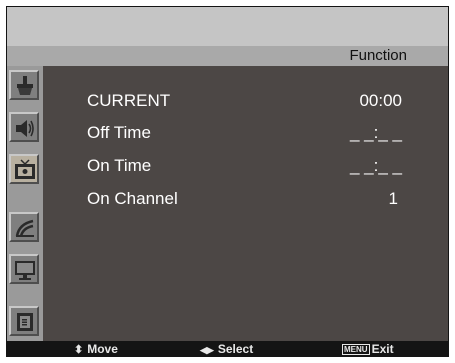 This screenshot has width=455, height=363. I want to click on select-hint: ◀▶ Select, so click(226, 350).